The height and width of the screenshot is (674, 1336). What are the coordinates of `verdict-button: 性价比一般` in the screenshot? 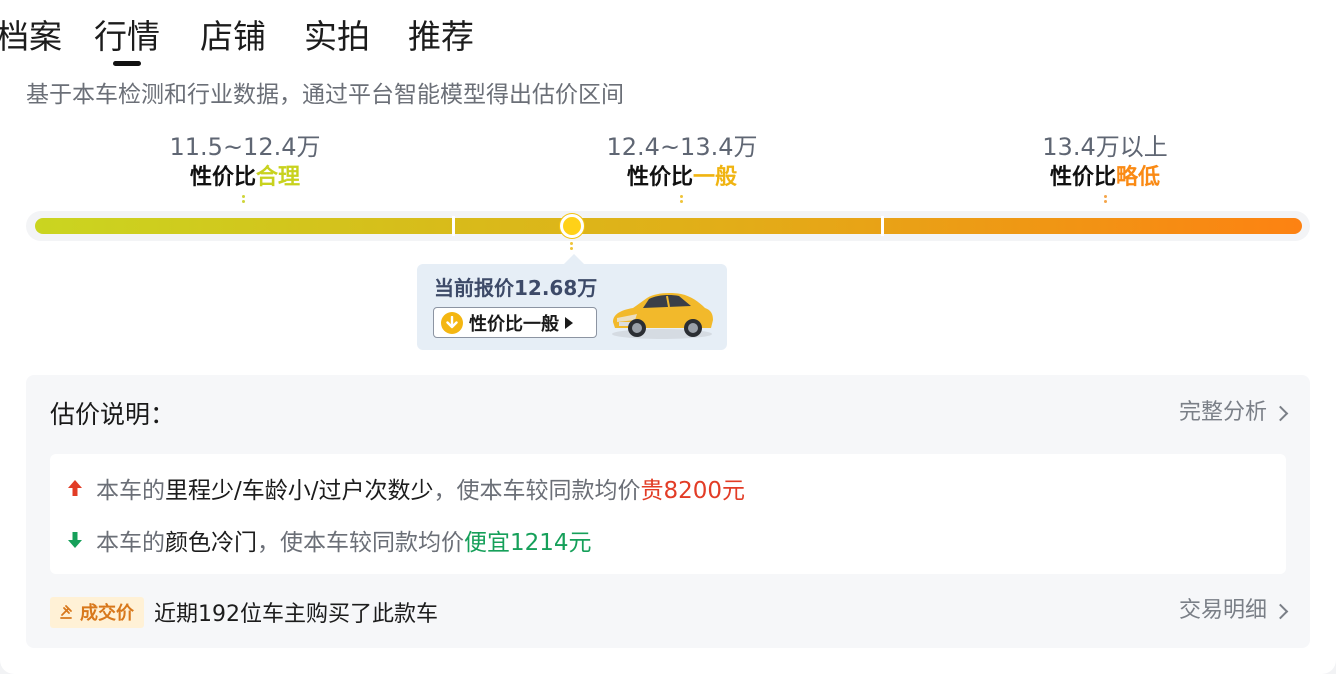 It's located at (515, 322).